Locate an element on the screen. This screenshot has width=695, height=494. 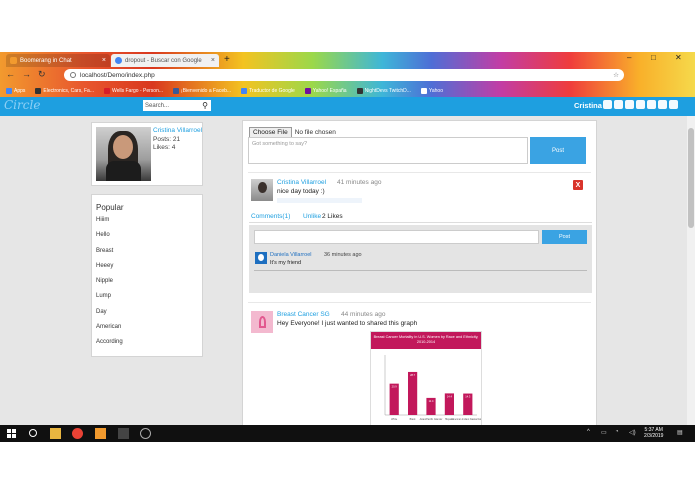
popular-item: Heeey is located at coordinates (109, 270).